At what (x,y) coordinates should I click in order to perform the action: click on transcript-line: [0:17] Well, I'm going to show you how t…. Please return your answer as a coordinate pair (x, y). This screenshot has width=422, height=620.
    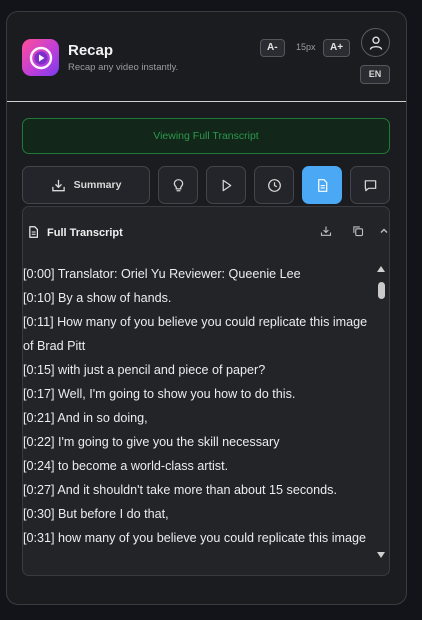
    Looking at the image, I should click on (159, 394).